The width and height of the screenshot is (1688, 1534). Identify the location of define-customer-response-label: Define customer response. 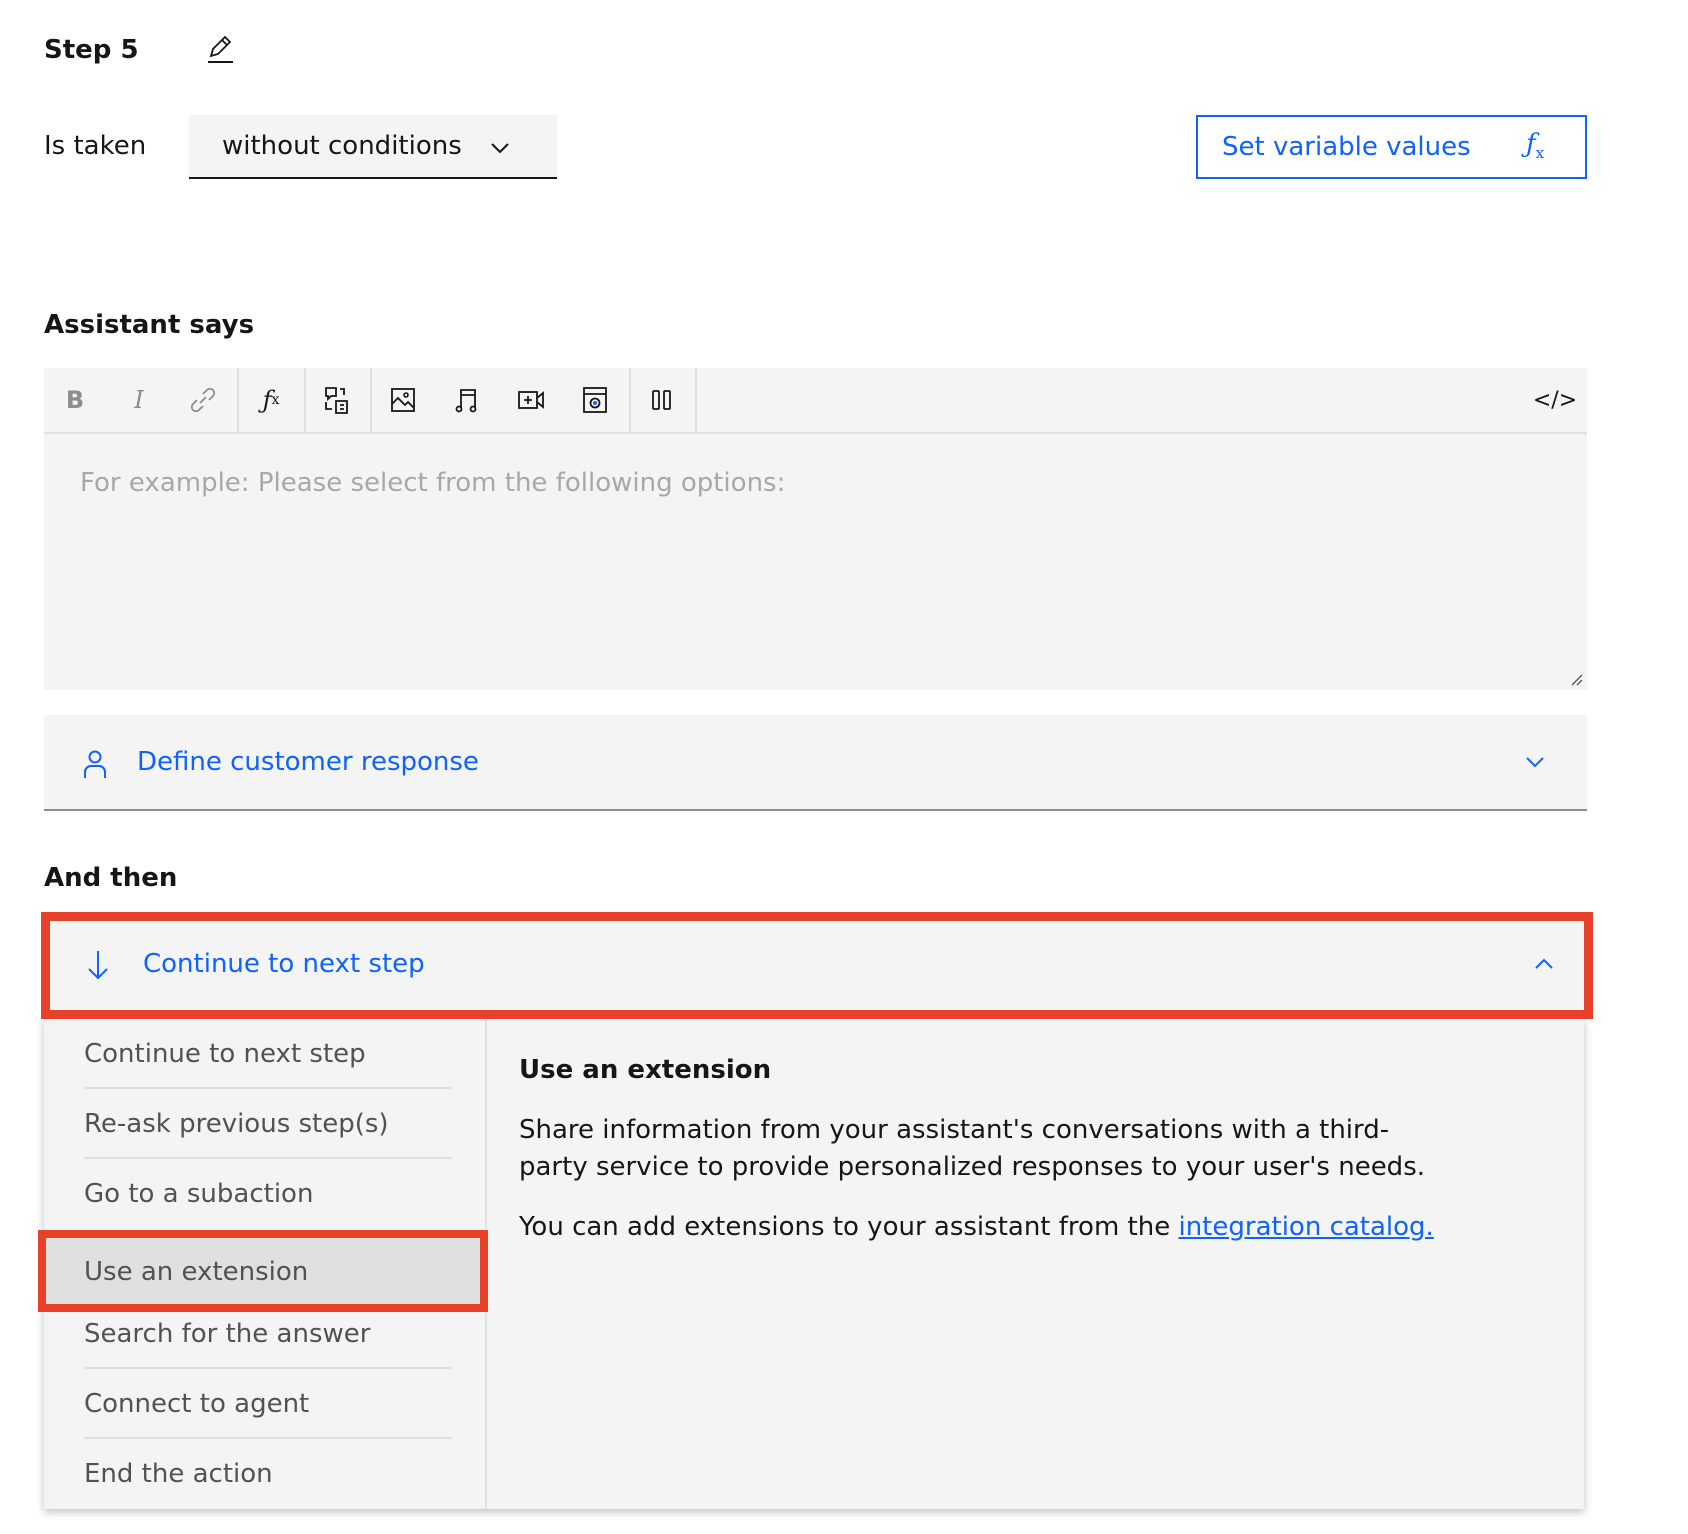
(308, 762).